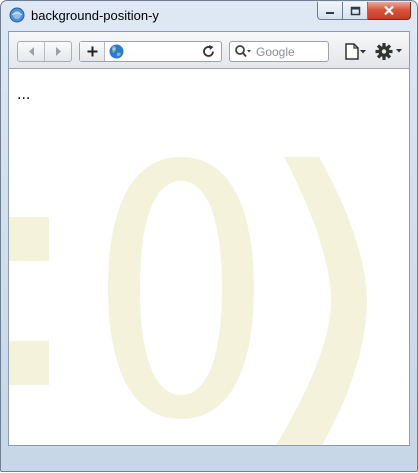 The height and width of the screenshot is (473, 418). I want to click on plus-icon, so click(92, 51).